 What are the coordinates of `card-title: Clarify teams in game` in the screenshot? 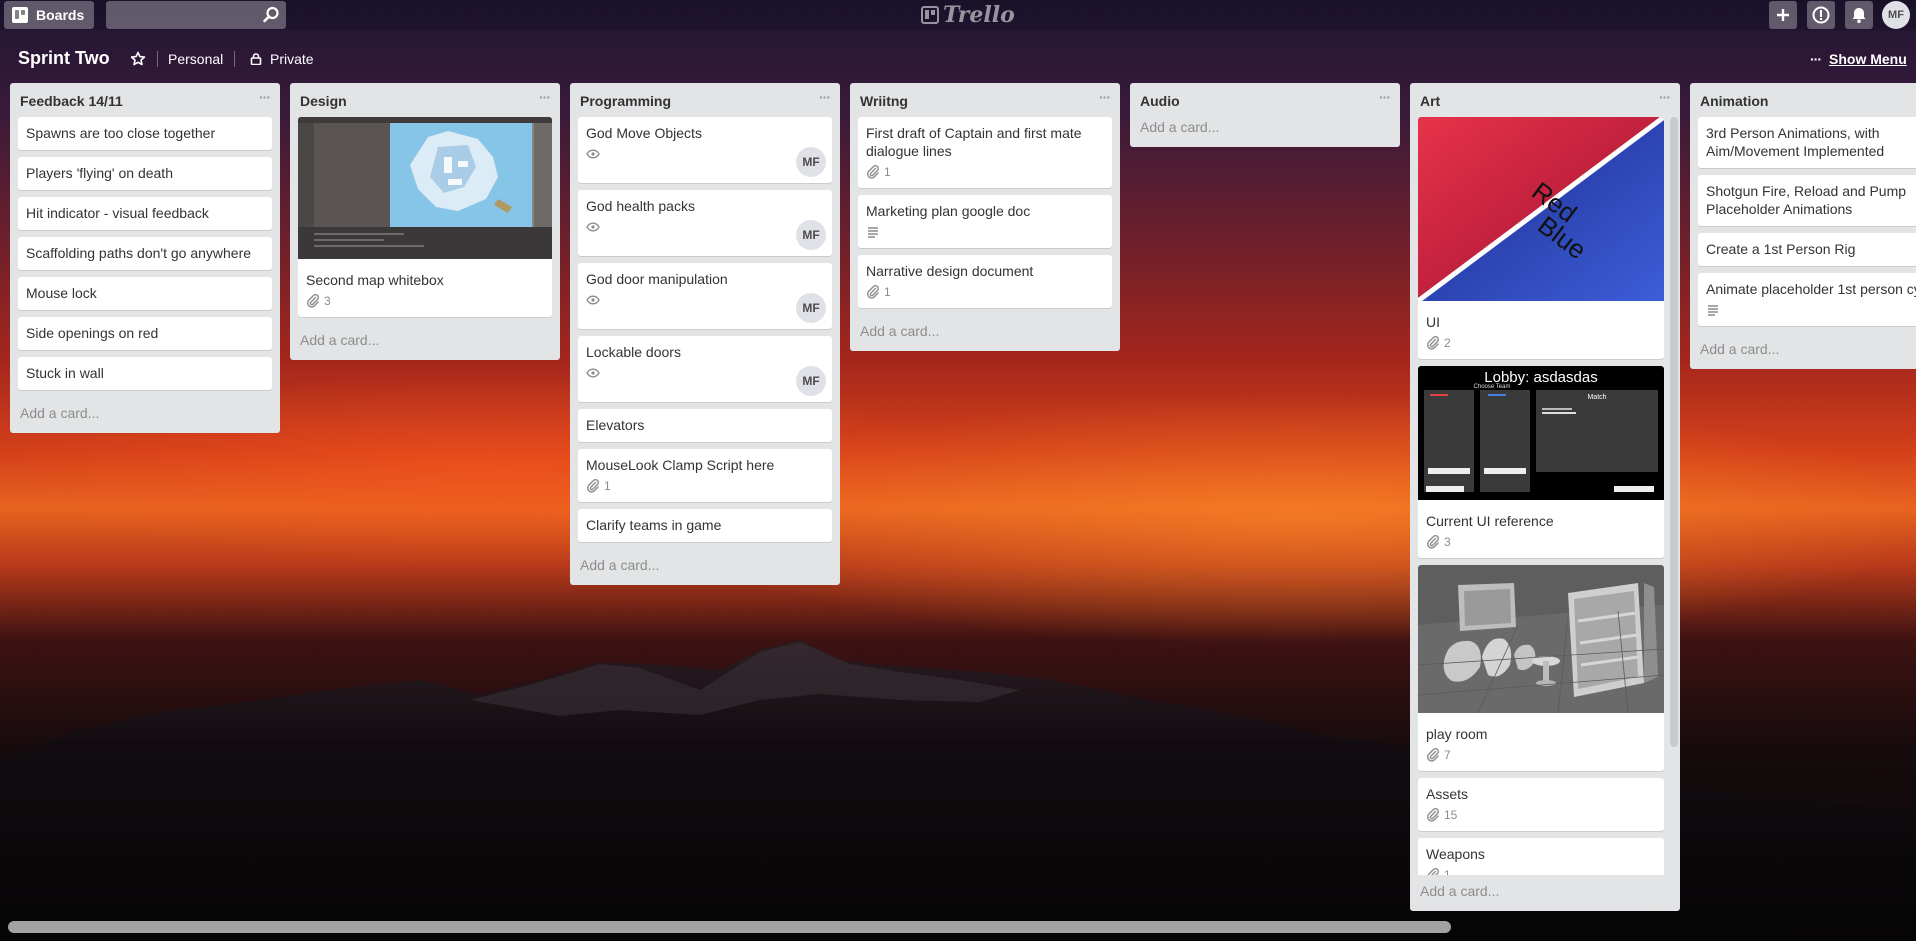 It's located at (654, 525).